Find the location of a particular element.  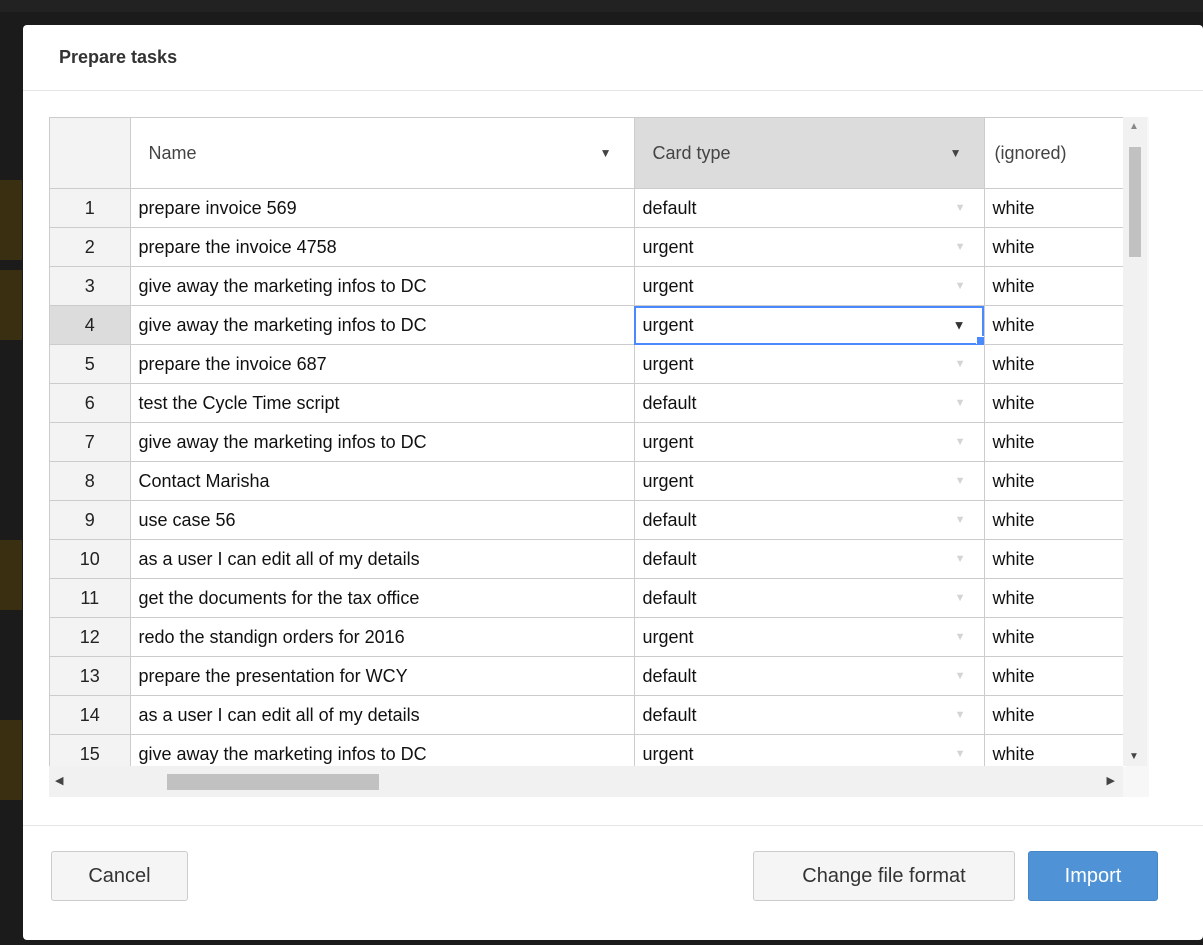

column-header-name: Name ▼ is located at coordinates (382, 153).